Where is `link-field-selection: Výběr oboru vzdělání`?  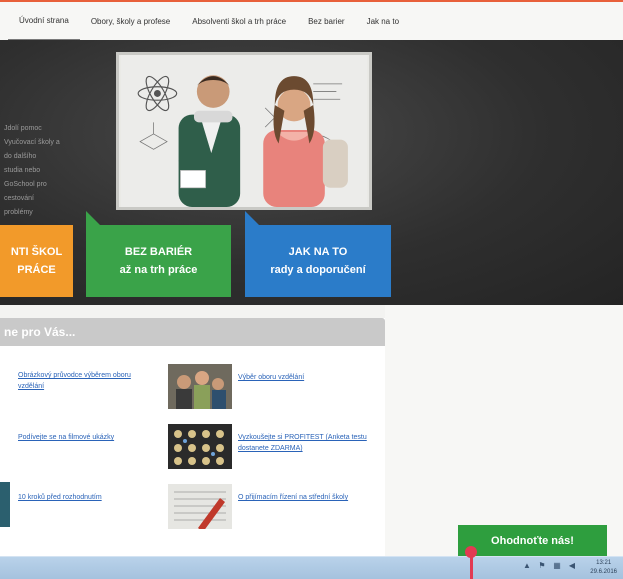
link-field-selection: Výběr oboru vzdělání is located at coordinates (298, 377).